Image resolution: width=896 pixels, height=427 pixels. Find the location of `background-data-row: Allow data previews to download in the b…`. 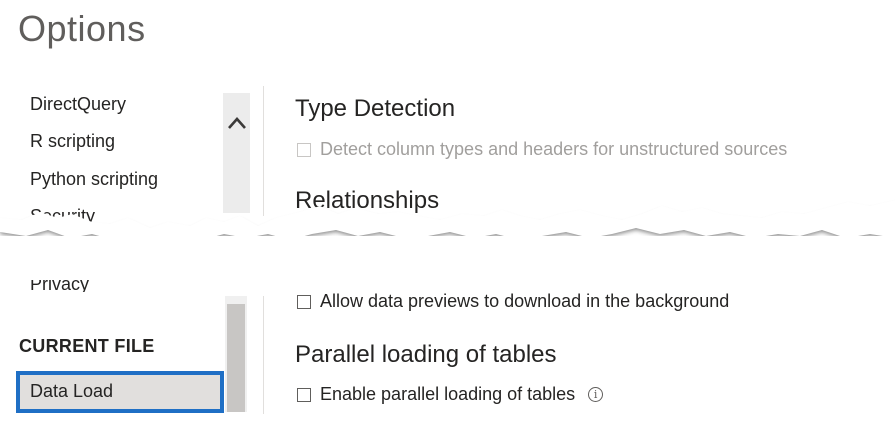

background-data-row: Allow data previews to download in the b… is located at coordinates (513, 301).